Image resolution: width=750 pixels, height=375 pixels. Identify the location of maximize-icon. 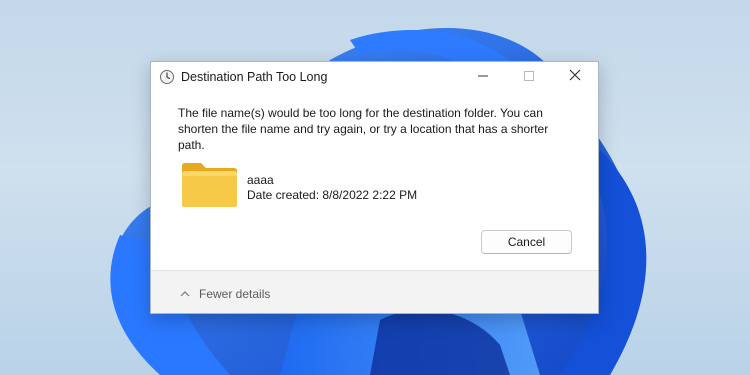
(529, 77).